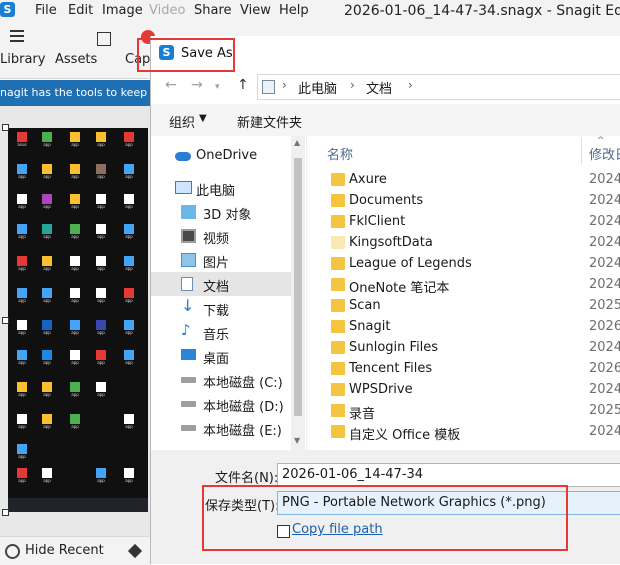  Describe the element at coordinates (294, 10) in the screenshot. I see `menu-help: Help` at that location.